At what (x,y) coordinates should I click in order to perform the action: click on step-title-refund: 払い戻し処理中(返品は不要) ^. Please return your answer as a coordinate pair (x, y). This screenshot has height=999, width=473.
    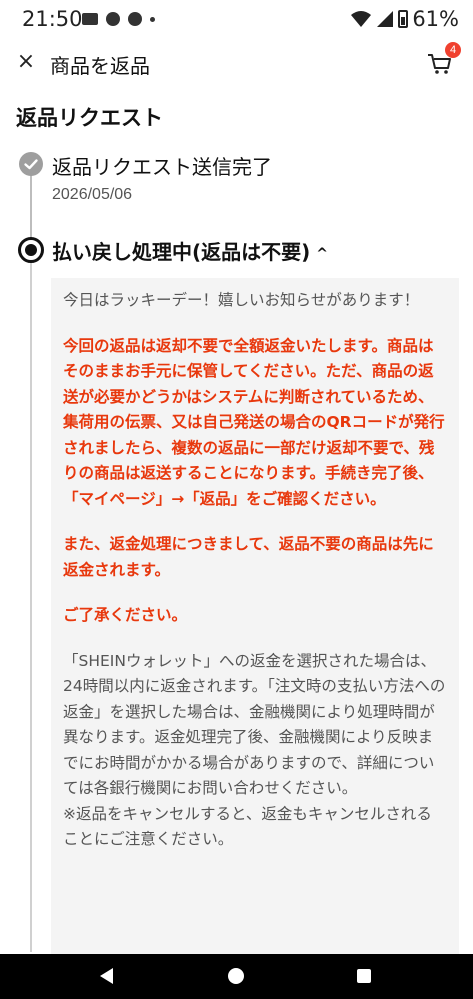
    Looking at the image, I should click on (190, 250).